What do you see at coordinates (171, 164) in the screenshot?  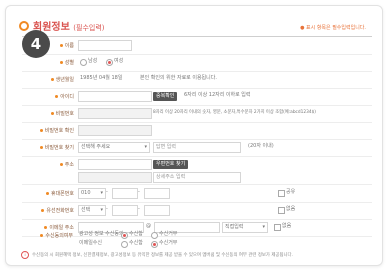 I see `zipcode-search-button: 우편번호 찾기` at bounding box center [171, 164].